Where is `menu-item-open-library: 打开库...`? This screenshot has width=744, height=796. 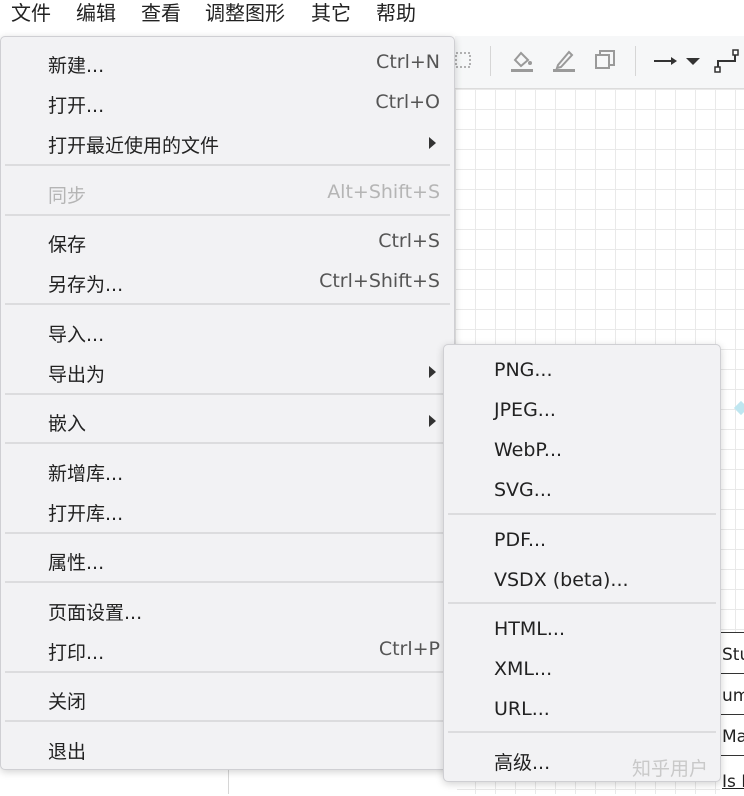 menu-item-open-library: 打开库... is located at coordinates (227, 511).